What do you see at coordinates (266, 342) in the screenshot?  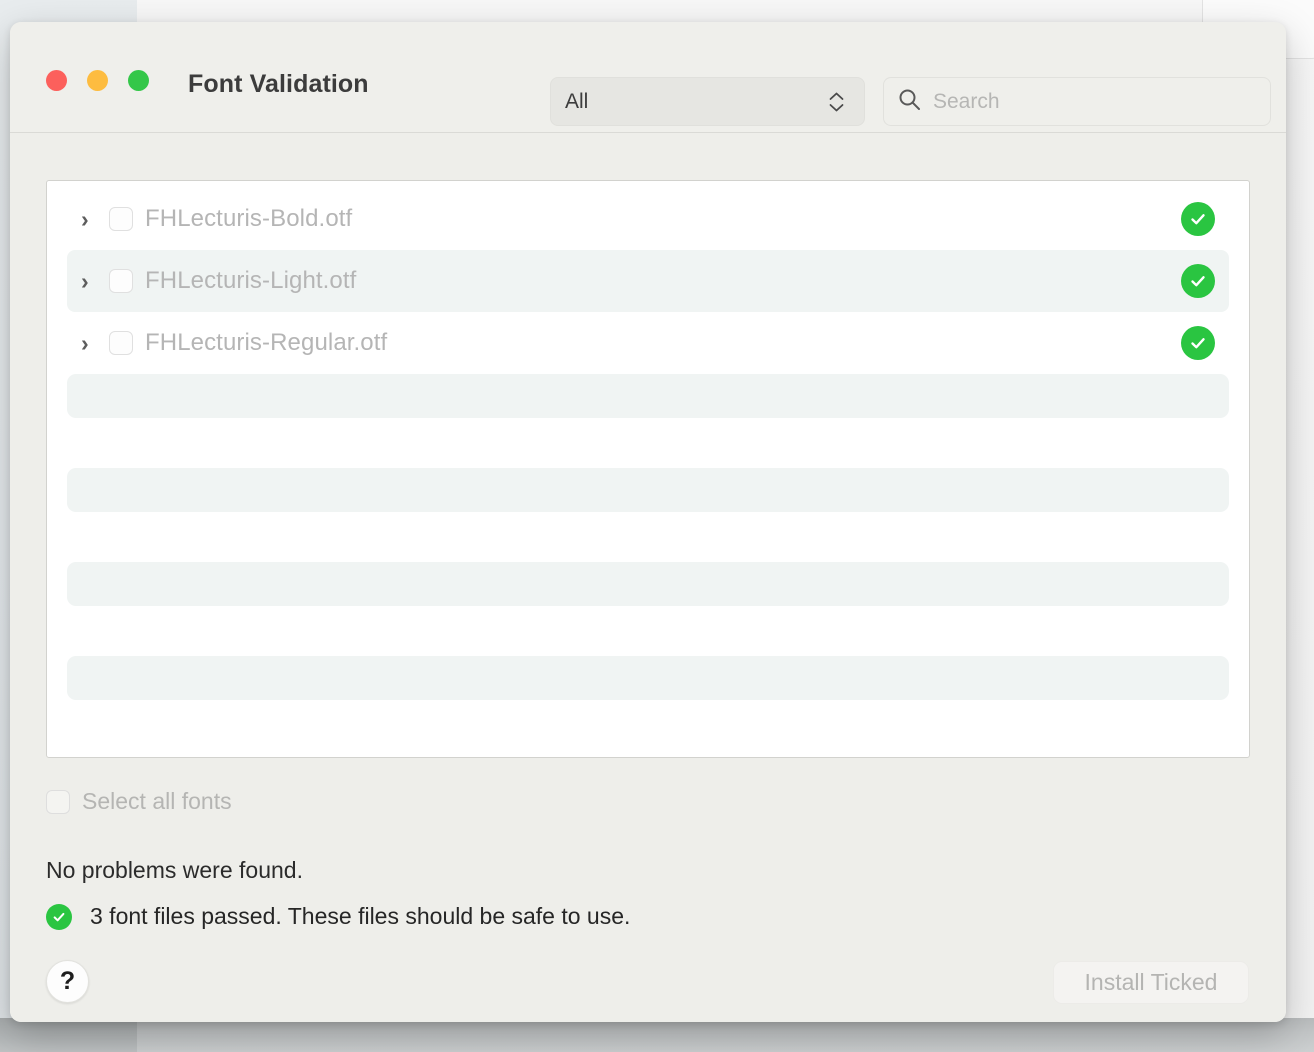 I see `font-file-name: FHLecturis-Regular.otf` at bounding box center [266, 342].